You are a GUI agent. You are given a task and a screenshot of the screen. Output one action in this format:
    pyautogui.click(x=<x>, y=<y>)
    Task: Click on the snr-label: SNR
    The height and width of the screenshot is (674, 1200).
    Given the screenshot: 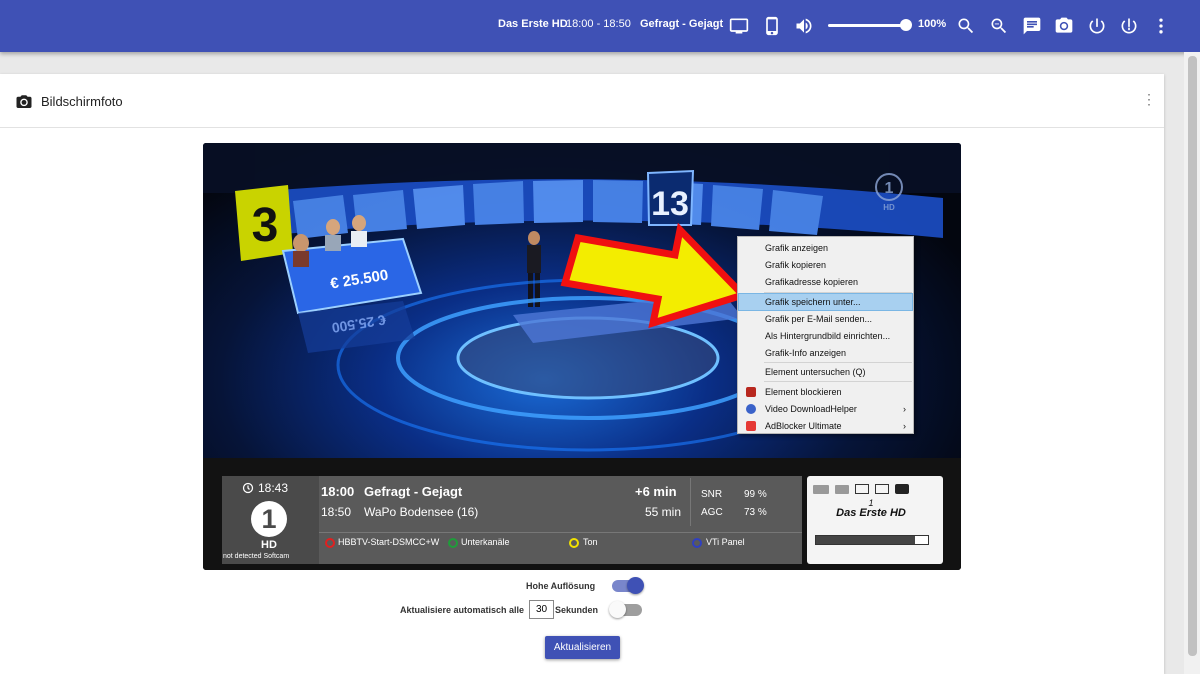 What is the action you would take?
    pyautogui.click(x=712, y=494)
    